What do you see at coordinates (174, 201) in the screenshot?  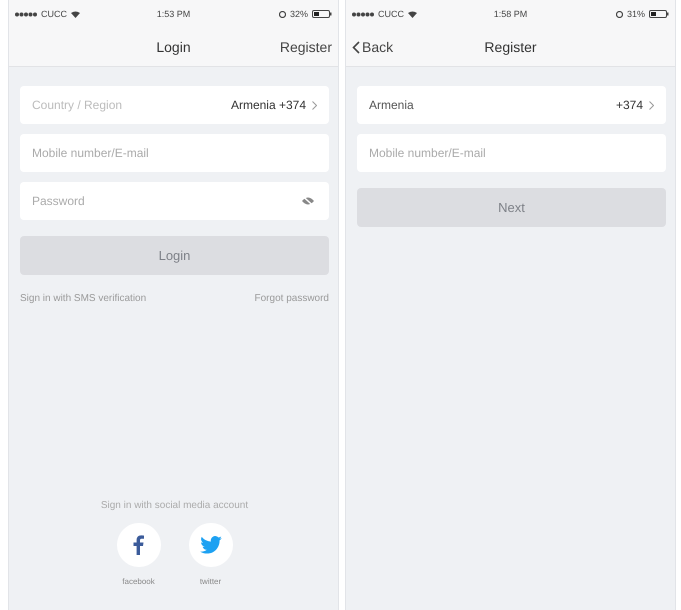 I see `password-field: Password` at bounding box center [174, 201].